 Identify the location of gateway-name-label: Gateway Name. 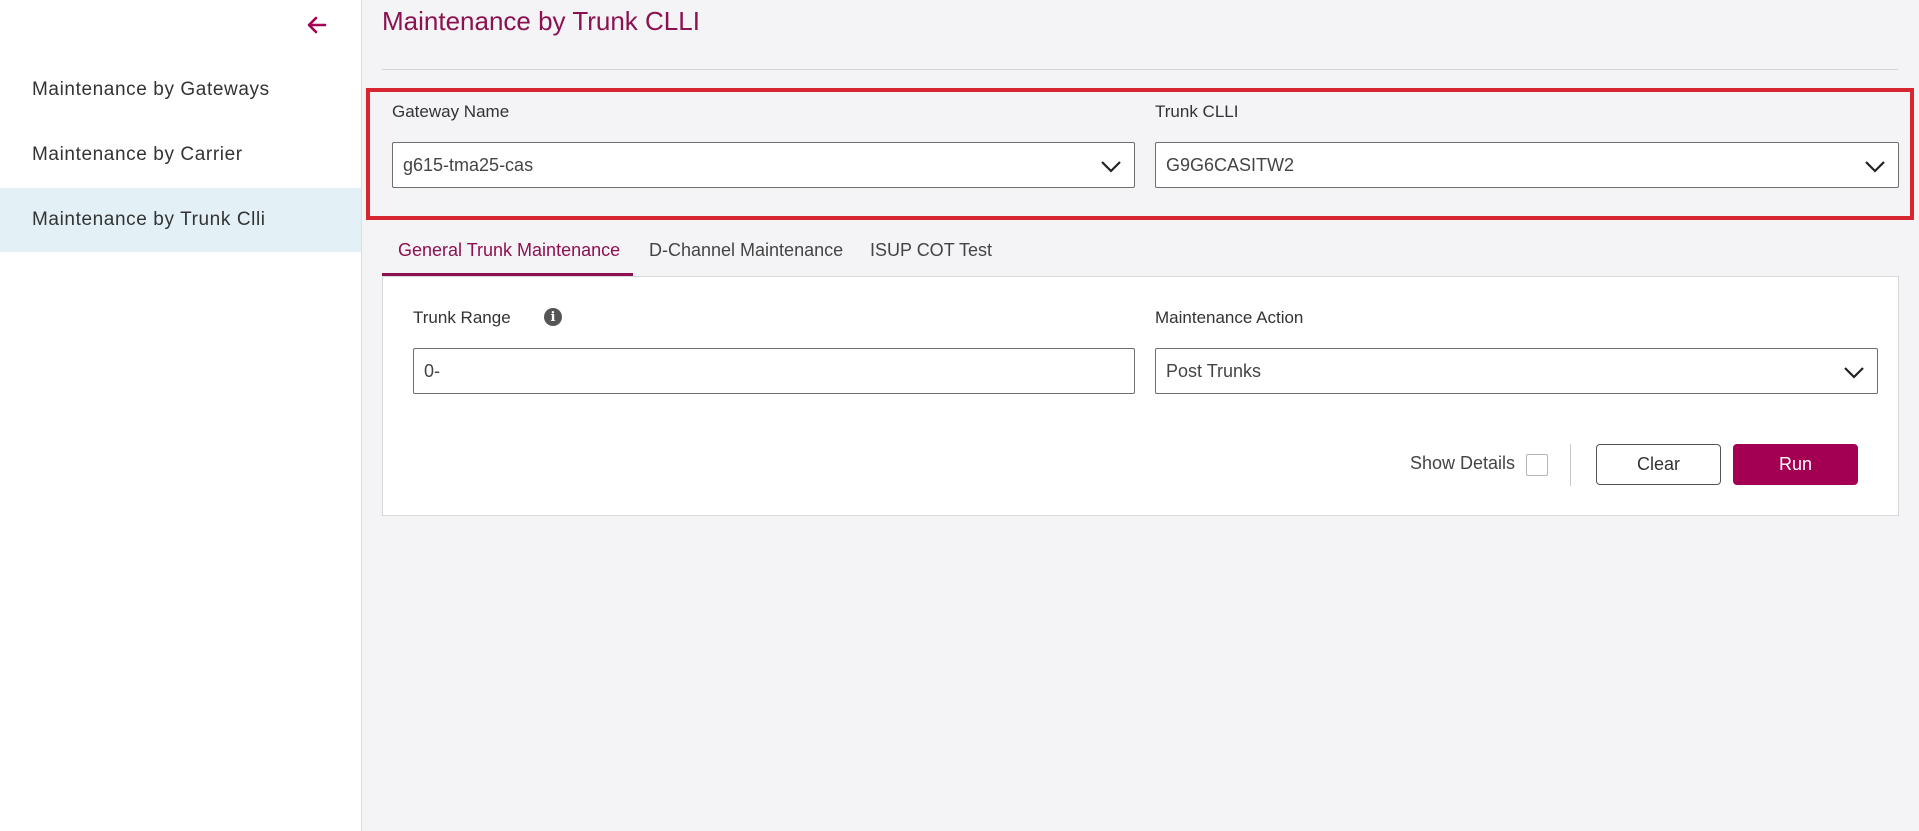
(451, 111).